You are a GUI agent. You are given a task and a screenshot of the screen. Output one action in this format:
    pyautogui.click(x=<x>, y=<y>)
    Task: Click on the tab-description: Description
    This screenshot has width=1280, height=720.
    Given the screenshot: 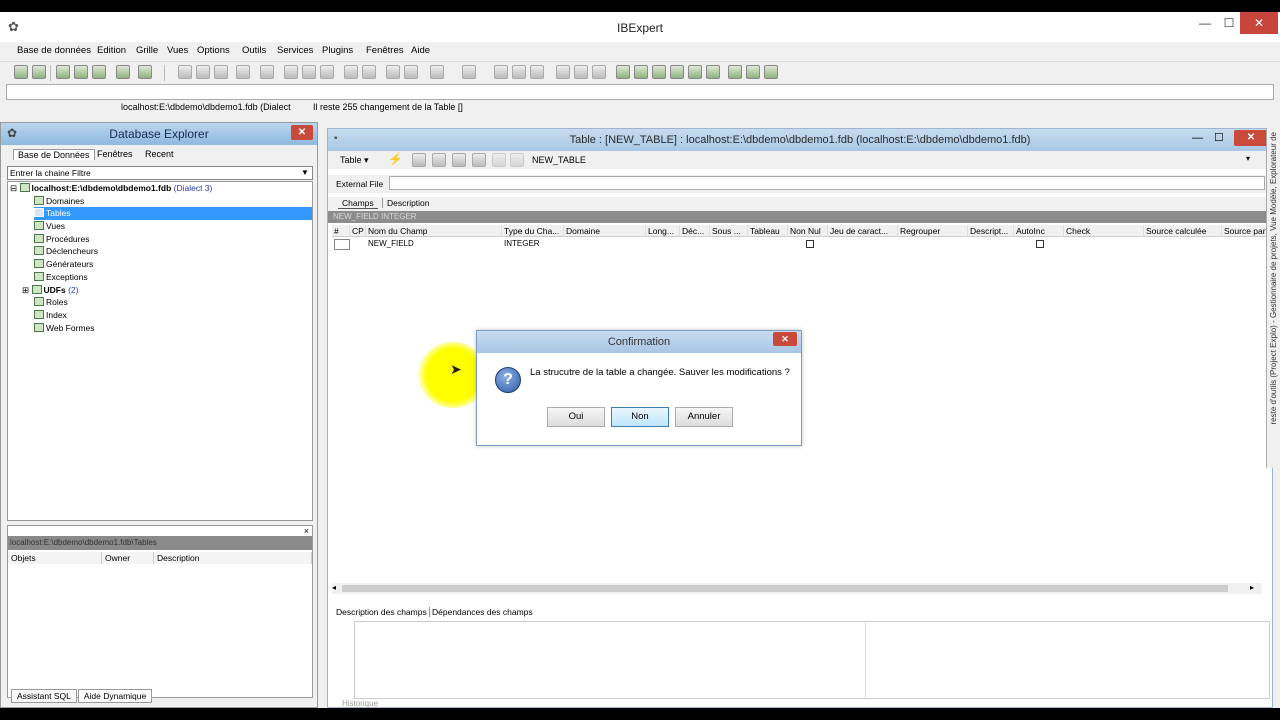 What is the action you would take?
    pyautogui.click(x=408, y=203)
    